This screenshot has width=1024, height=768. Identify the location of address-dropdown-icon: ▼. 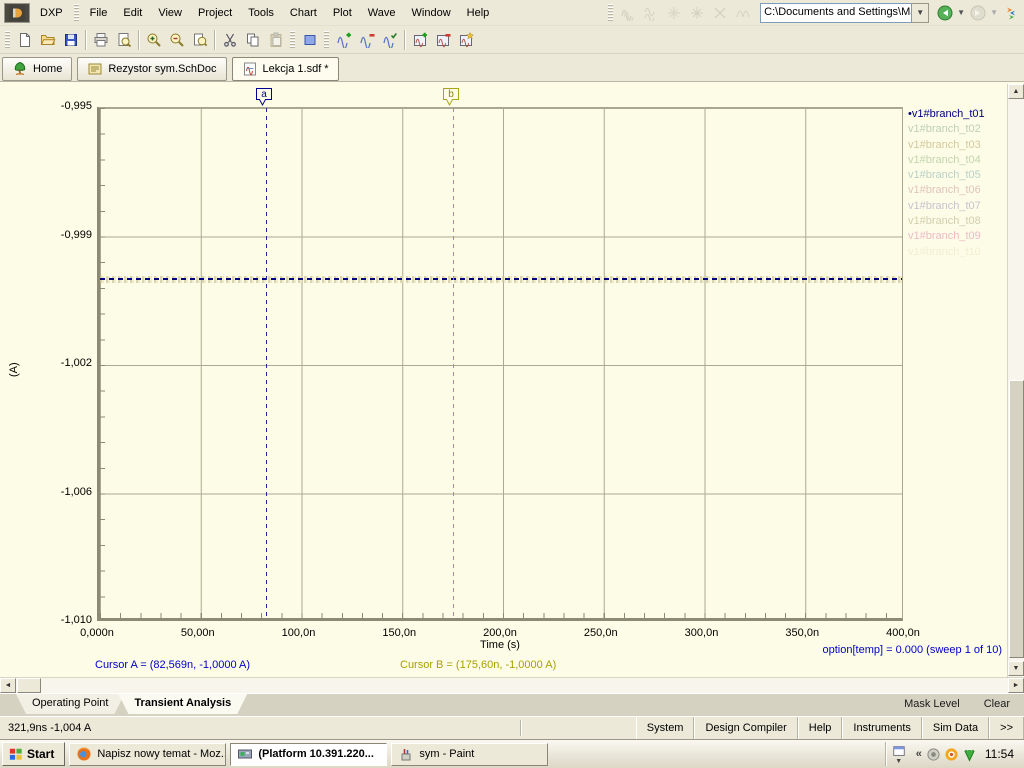
(921, 12).